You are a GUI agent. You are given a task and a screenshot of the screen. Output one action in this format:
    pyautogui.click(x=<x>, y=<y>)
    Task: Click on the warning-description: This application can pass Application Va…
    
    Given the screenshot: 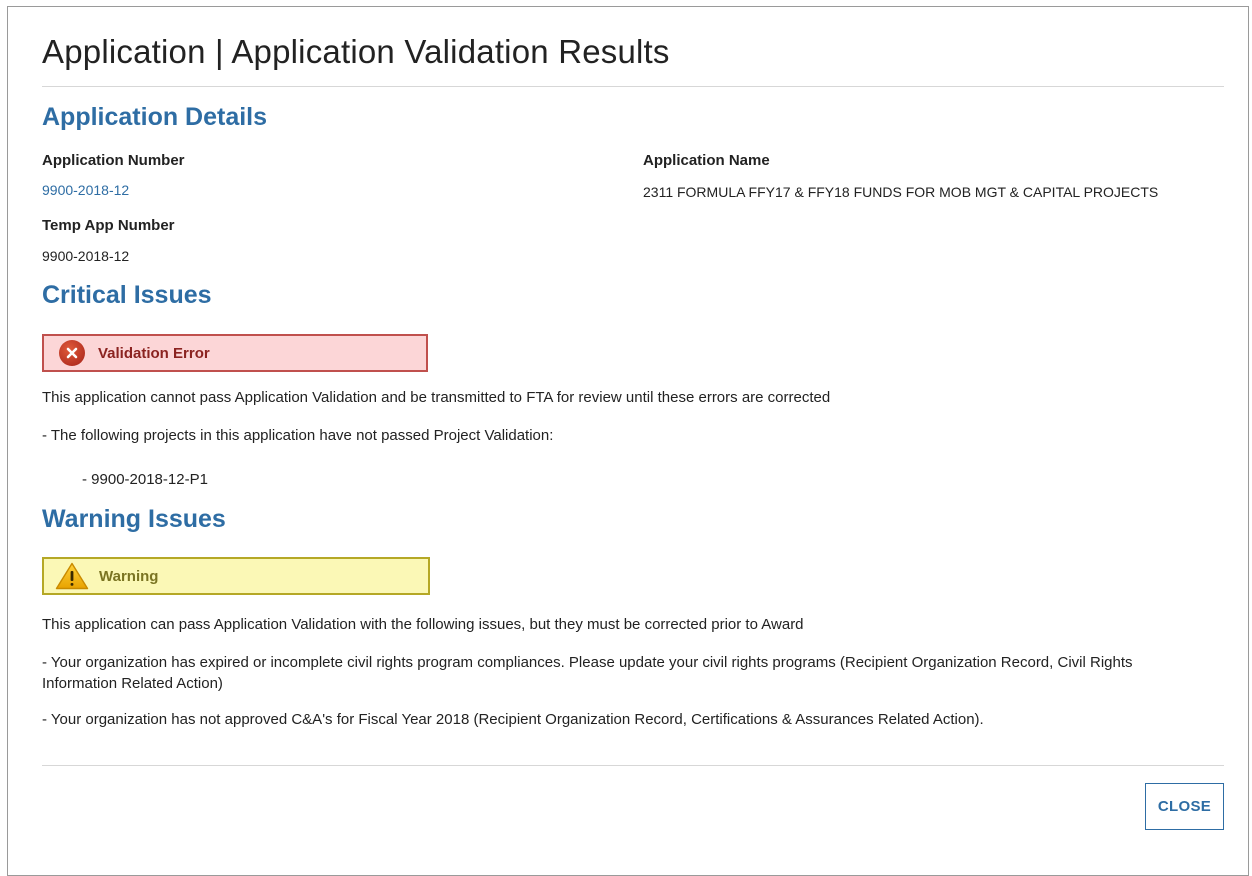 What is the action you would take?
    pyautogui.click(x=423, y=624)
    